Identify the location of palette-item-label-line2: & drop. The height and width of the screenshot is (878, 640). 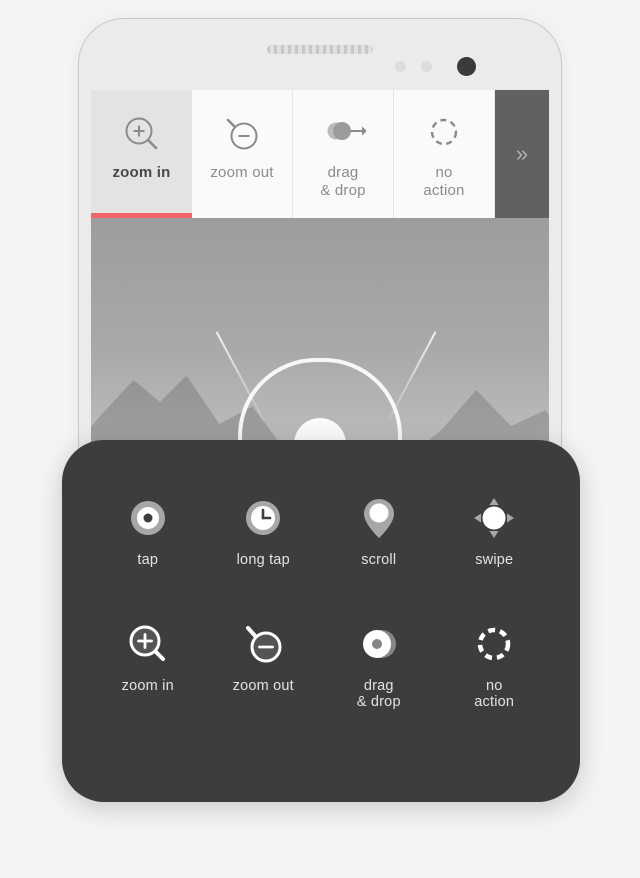
(378, 702).